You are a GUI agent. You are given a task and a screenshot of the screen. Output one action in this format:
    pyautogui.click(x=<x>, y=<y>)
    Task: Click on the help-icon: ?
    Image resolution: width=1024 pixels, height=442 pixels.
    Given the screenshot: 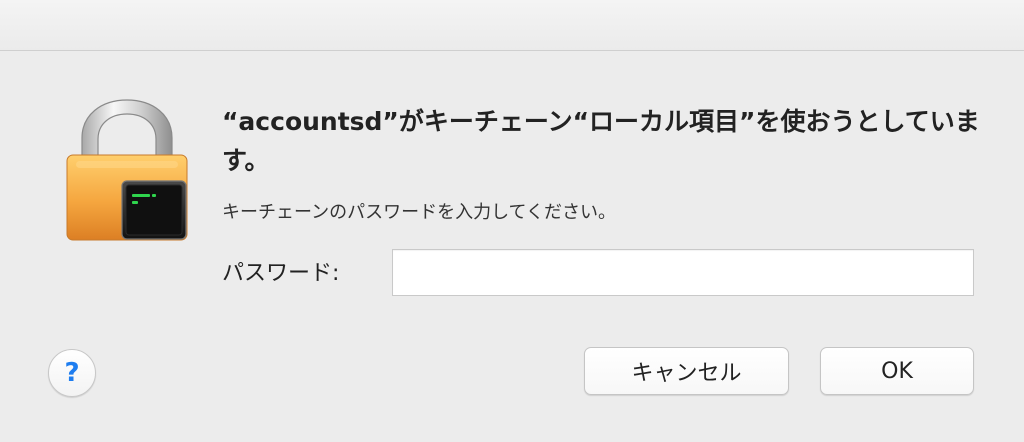 What is the action you would take?
    pyautogui.click(x=72, y=373)
    